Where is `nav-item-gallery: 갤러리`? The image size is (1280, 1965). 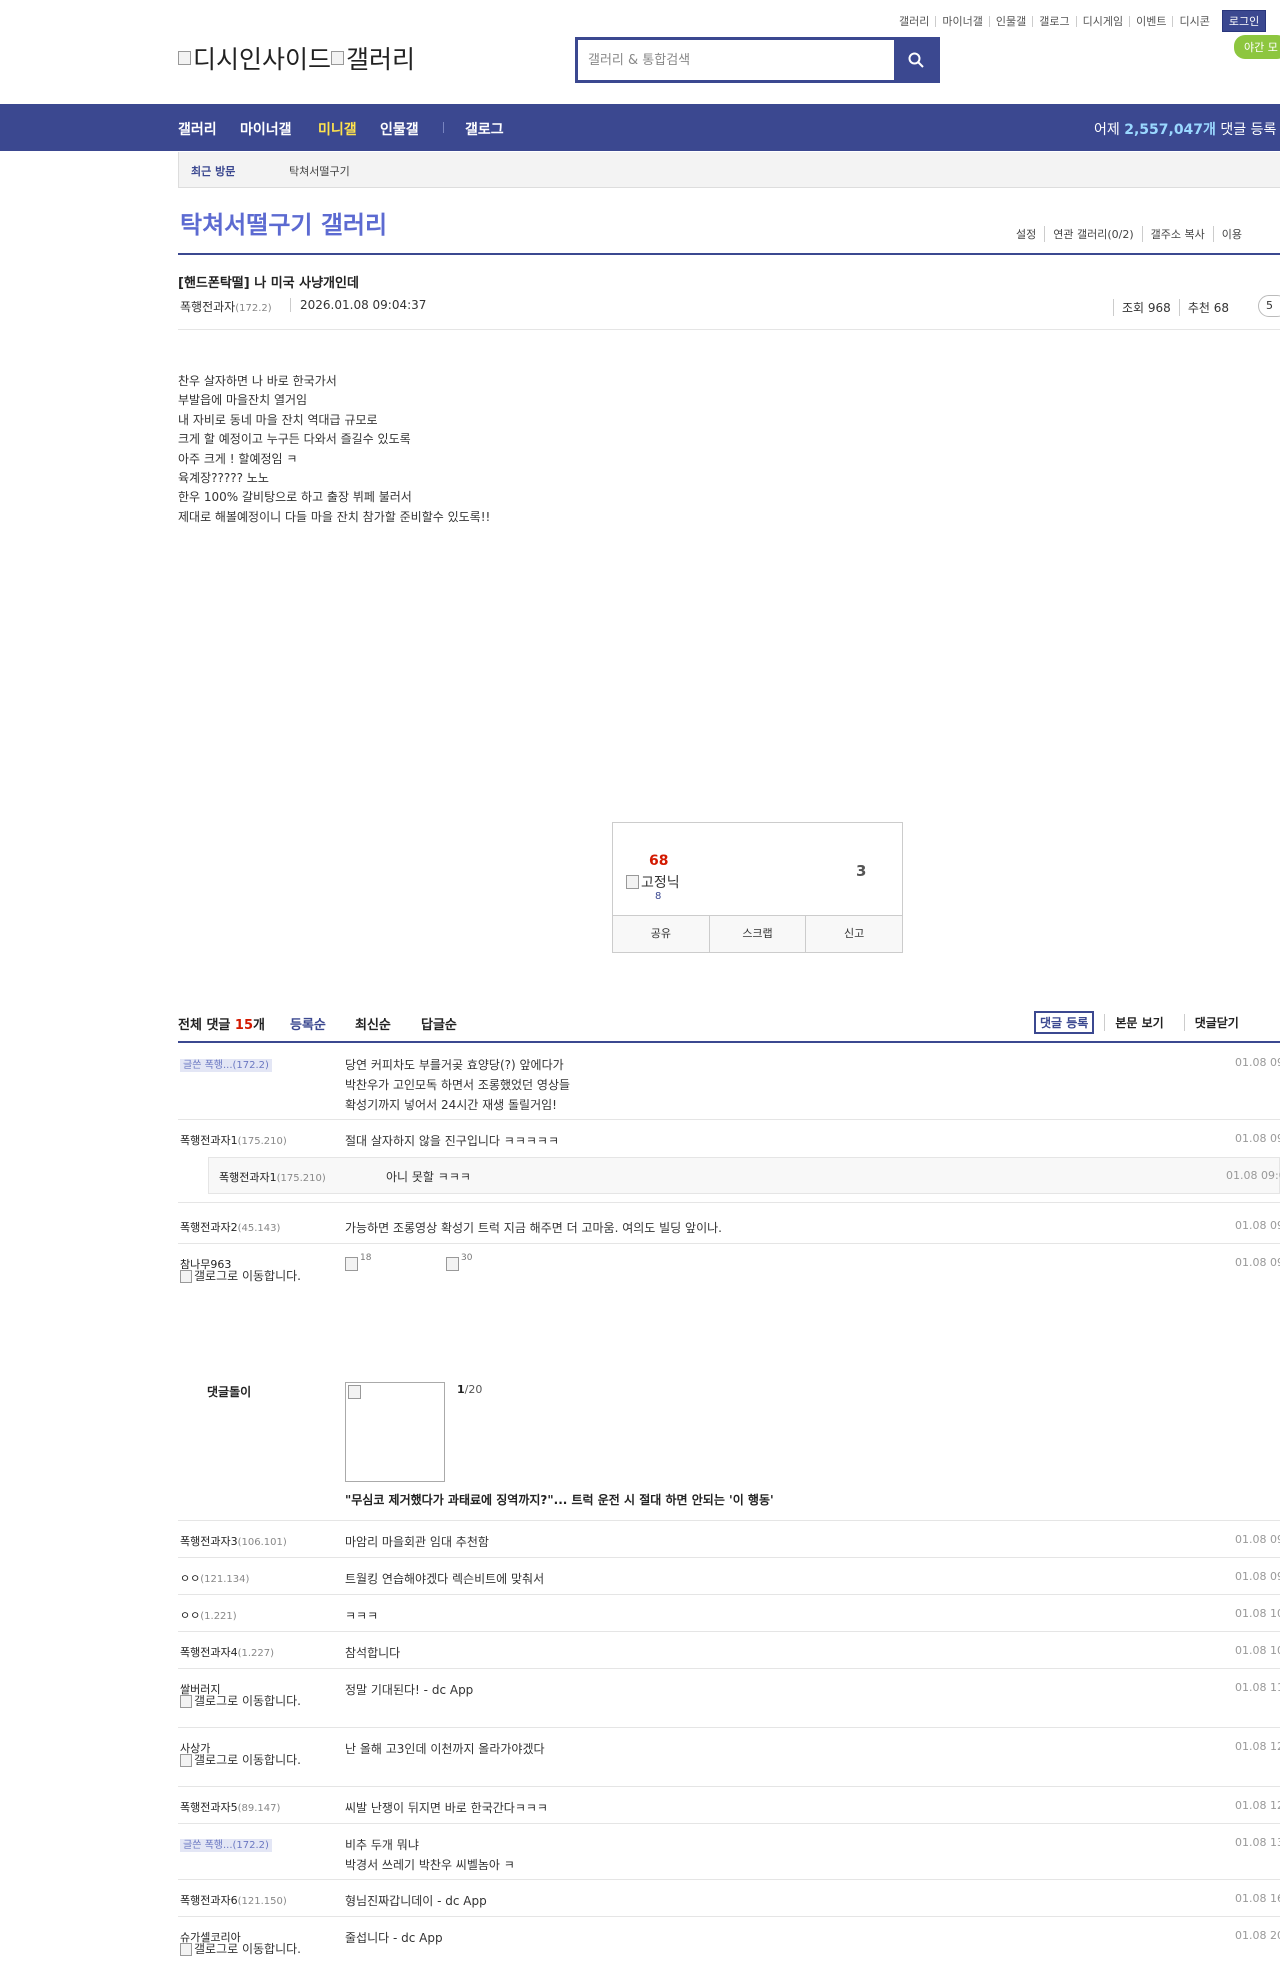 nav-item-gallery: 갤러리 is located at coordinates (197, 129).